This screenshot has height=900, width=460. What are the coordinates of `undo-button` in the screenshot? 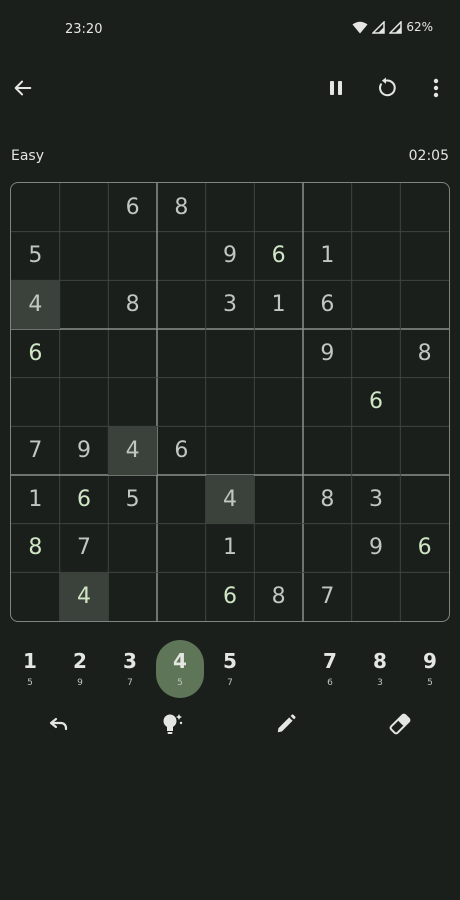 It's located at (59, 726).